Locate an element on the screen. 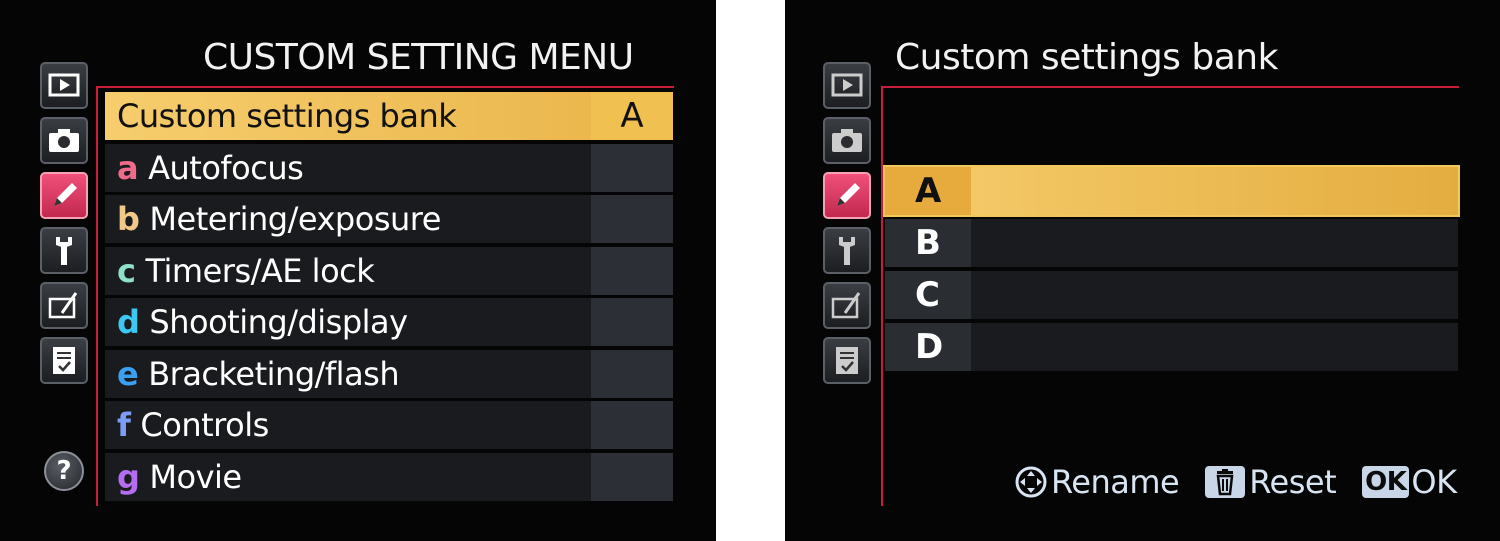  group-letter: e is located at coordinates (128, 373).